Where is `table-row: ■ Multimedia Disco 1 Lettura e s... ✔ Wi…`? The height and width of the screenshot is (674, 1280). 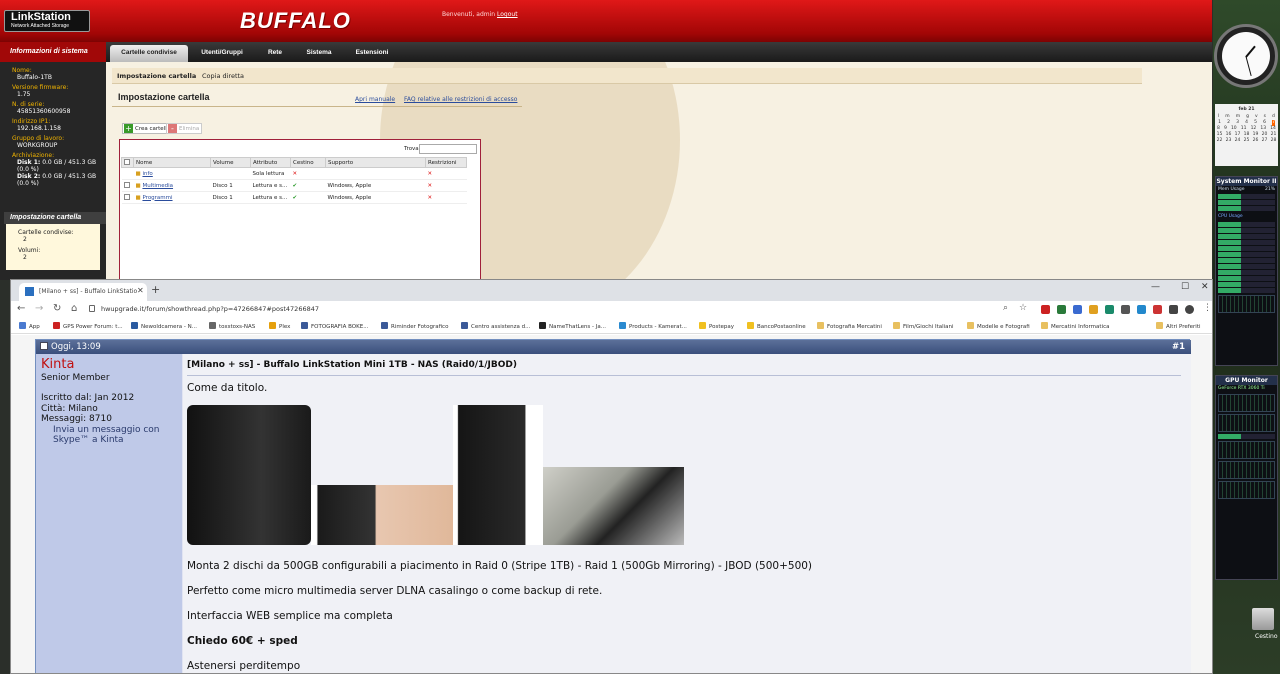
table-row: ■ Multimedia Disco 1 Lettura e s... ✔ Wi… is located at coordinates (294, 185).